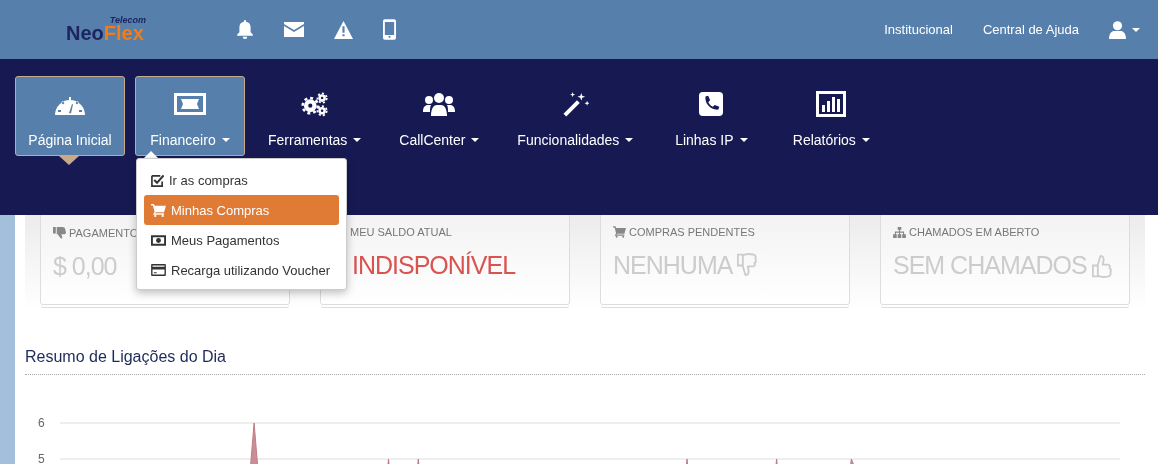 The height and width of the screenshot is (464, 1158). What do you see at coordinates (70, 116) in the screenshot?
I see `nav-tab: Página Inicial` at bounding box center [70, 116].